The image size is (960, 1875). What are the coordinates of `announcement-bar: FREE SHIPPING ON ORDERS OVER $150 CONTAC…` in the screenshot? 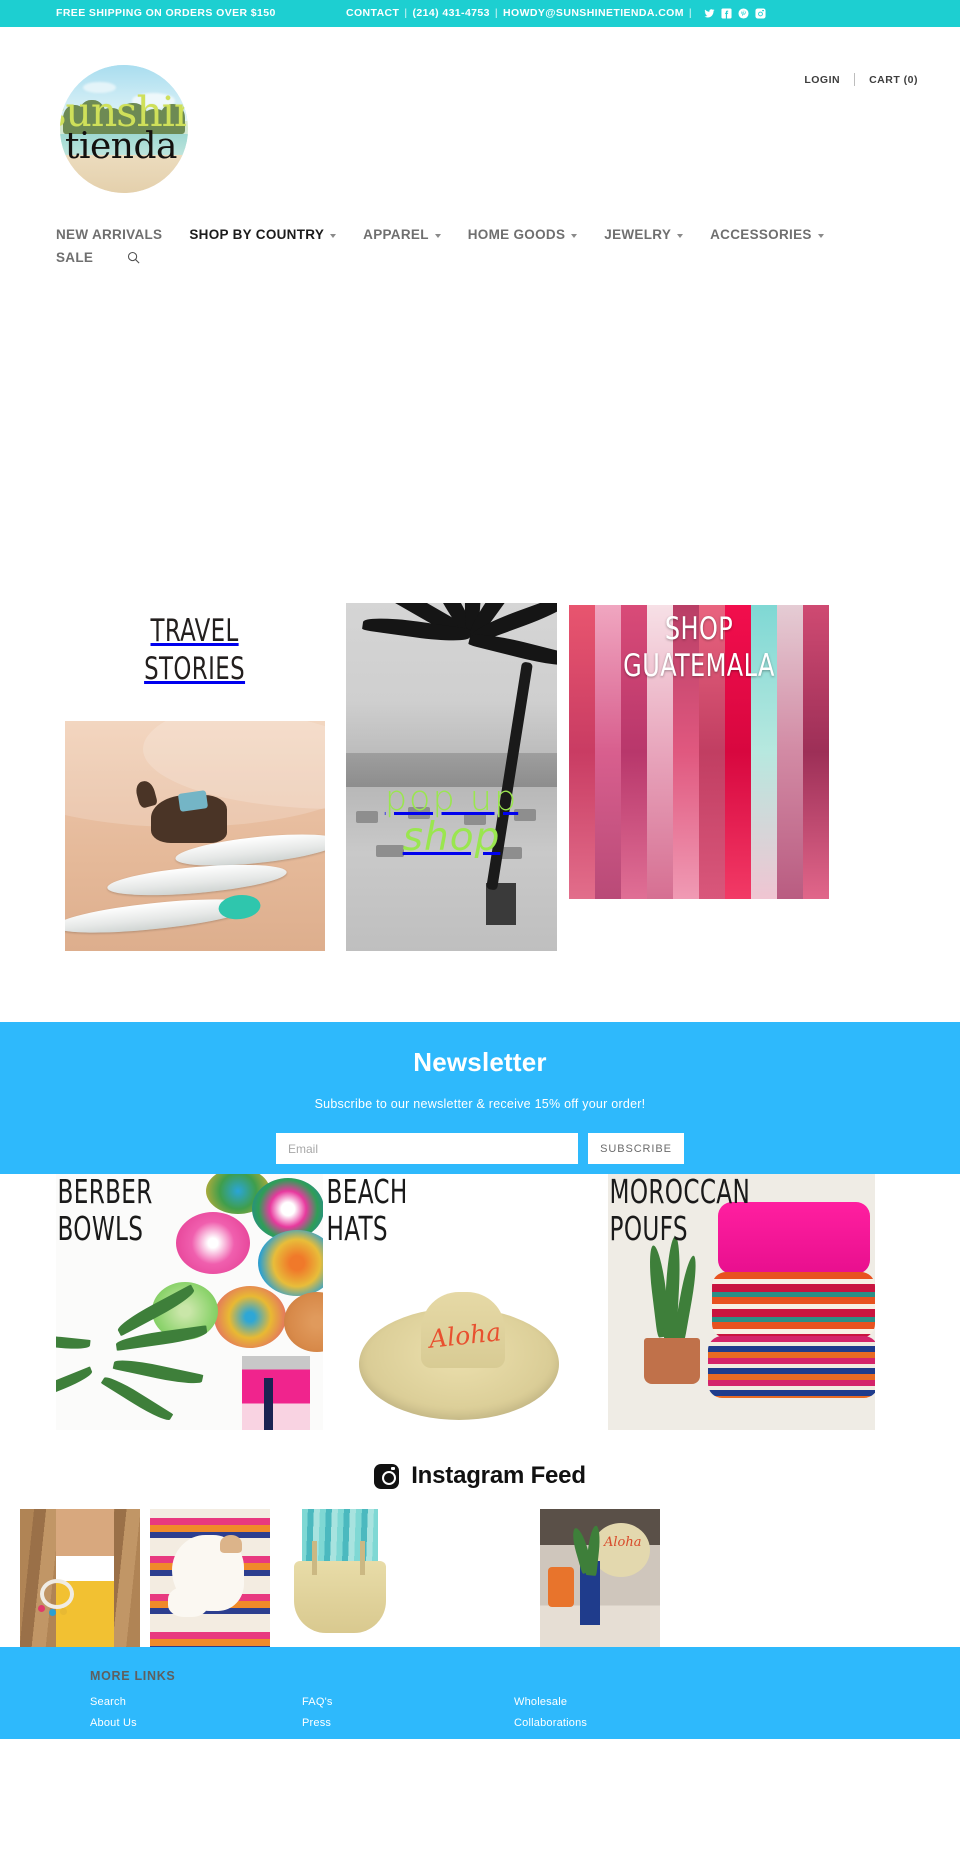 It's located at (480, 13).